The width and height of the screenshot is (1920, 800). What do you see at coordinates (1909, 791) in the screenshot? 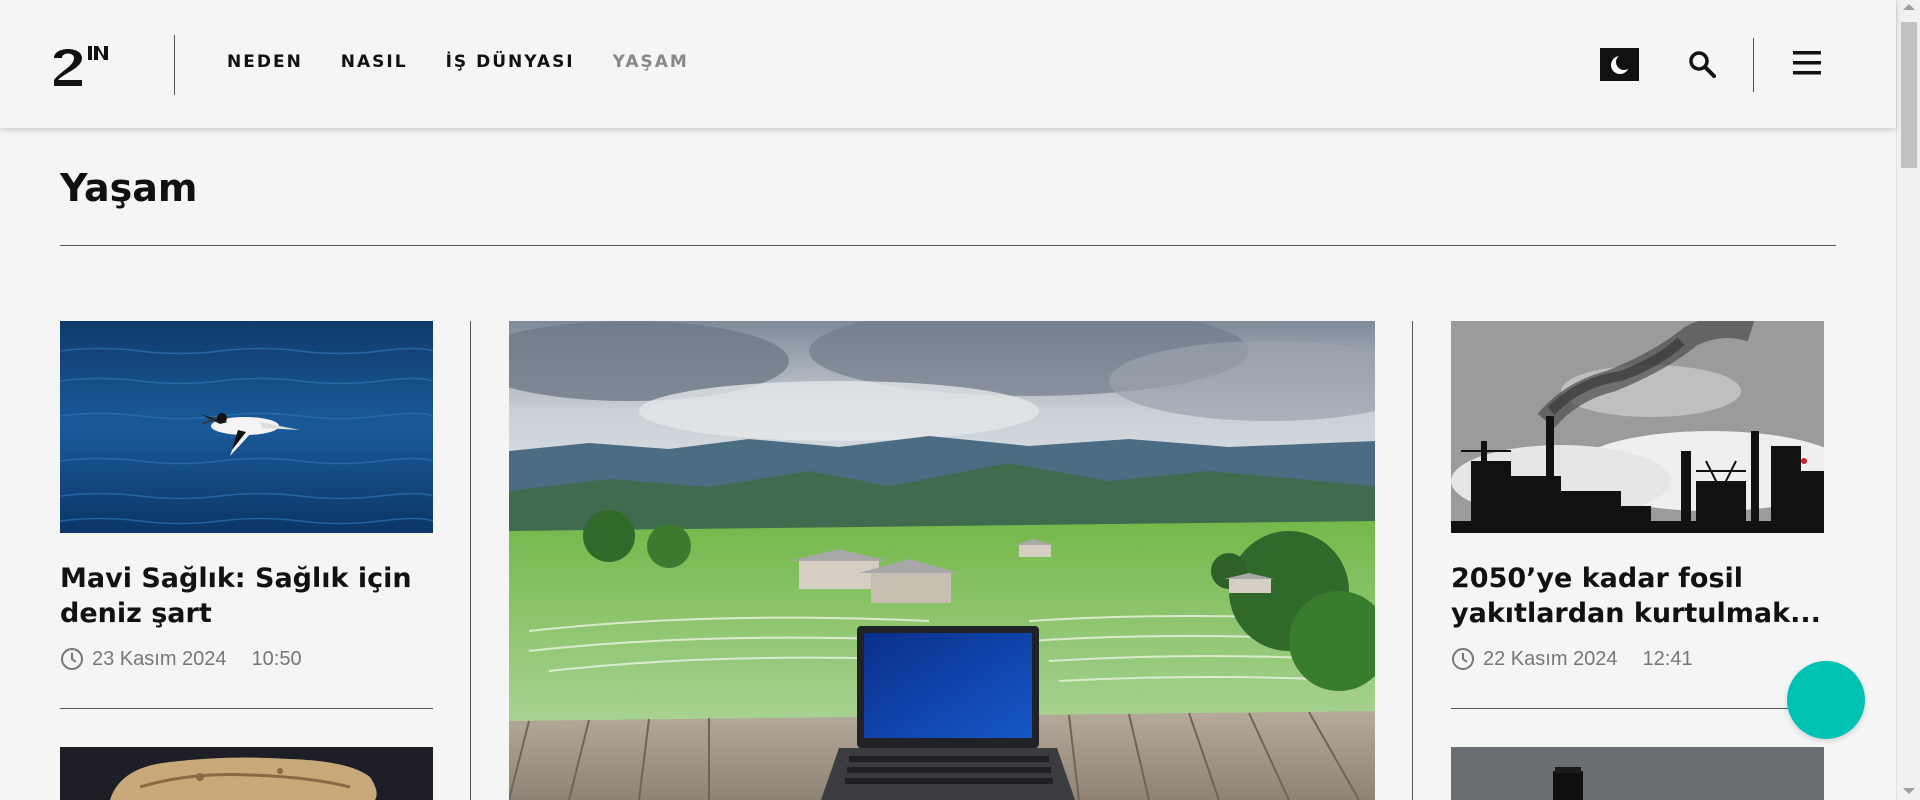
I see `scroll-down-arrow-icon` at bounding box center [1909, 791].